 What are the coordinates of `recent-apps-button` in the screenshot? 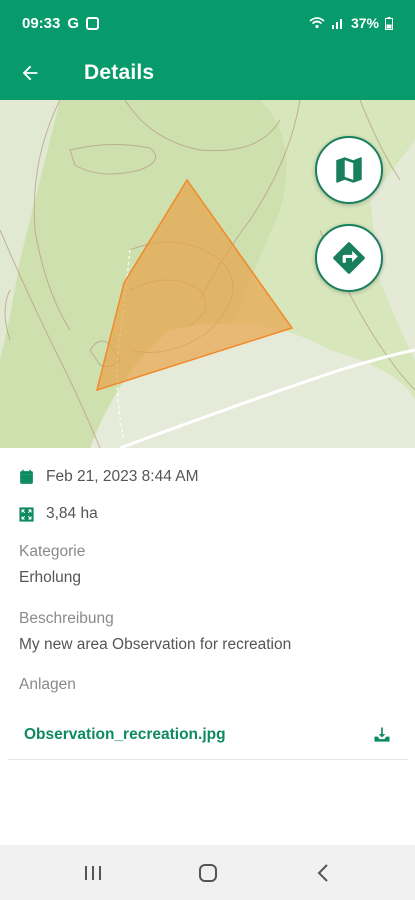 It's located at (93, 872).